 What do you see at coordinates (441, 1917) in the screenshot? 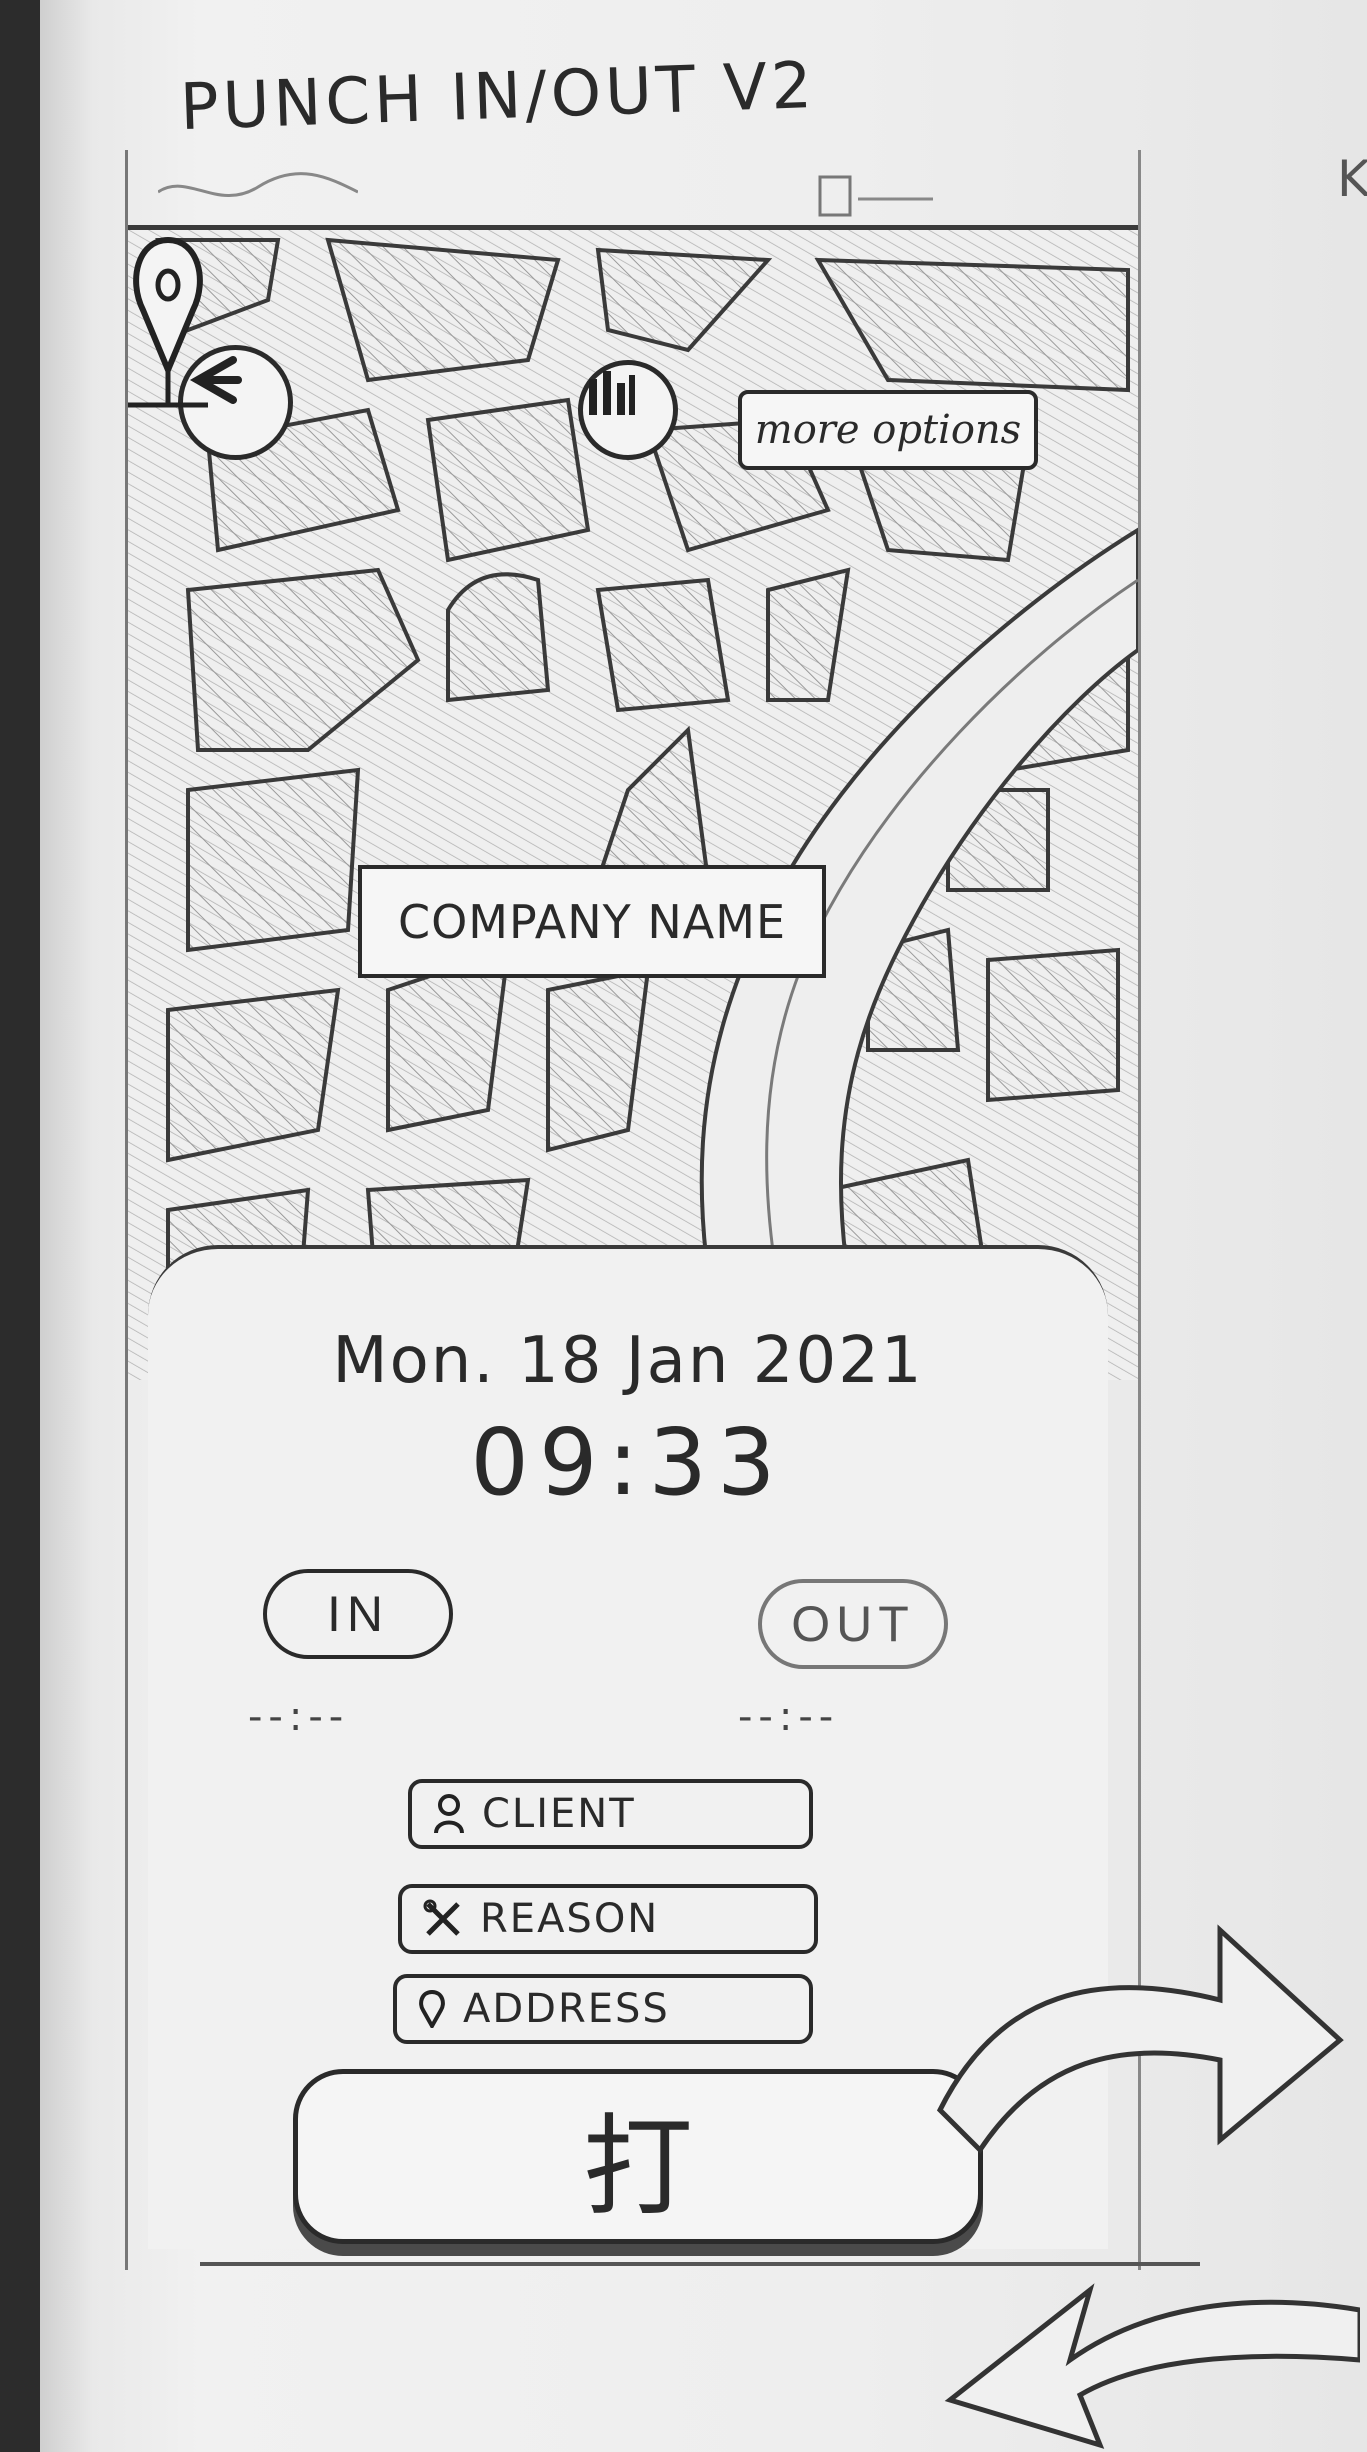
I see `tools-icon` at bounding box center [441, 1917].